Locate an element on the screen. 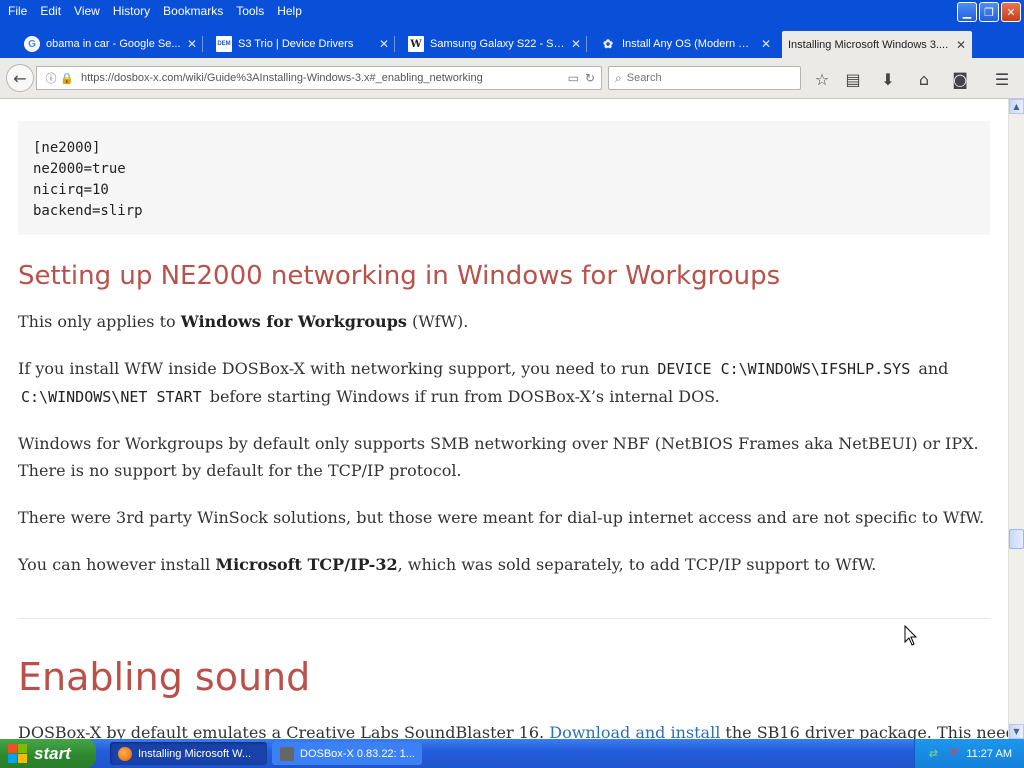 This screenshot has width=1024, height=768. clipboard-icon: ▤ is located at coordinates (853, 79).